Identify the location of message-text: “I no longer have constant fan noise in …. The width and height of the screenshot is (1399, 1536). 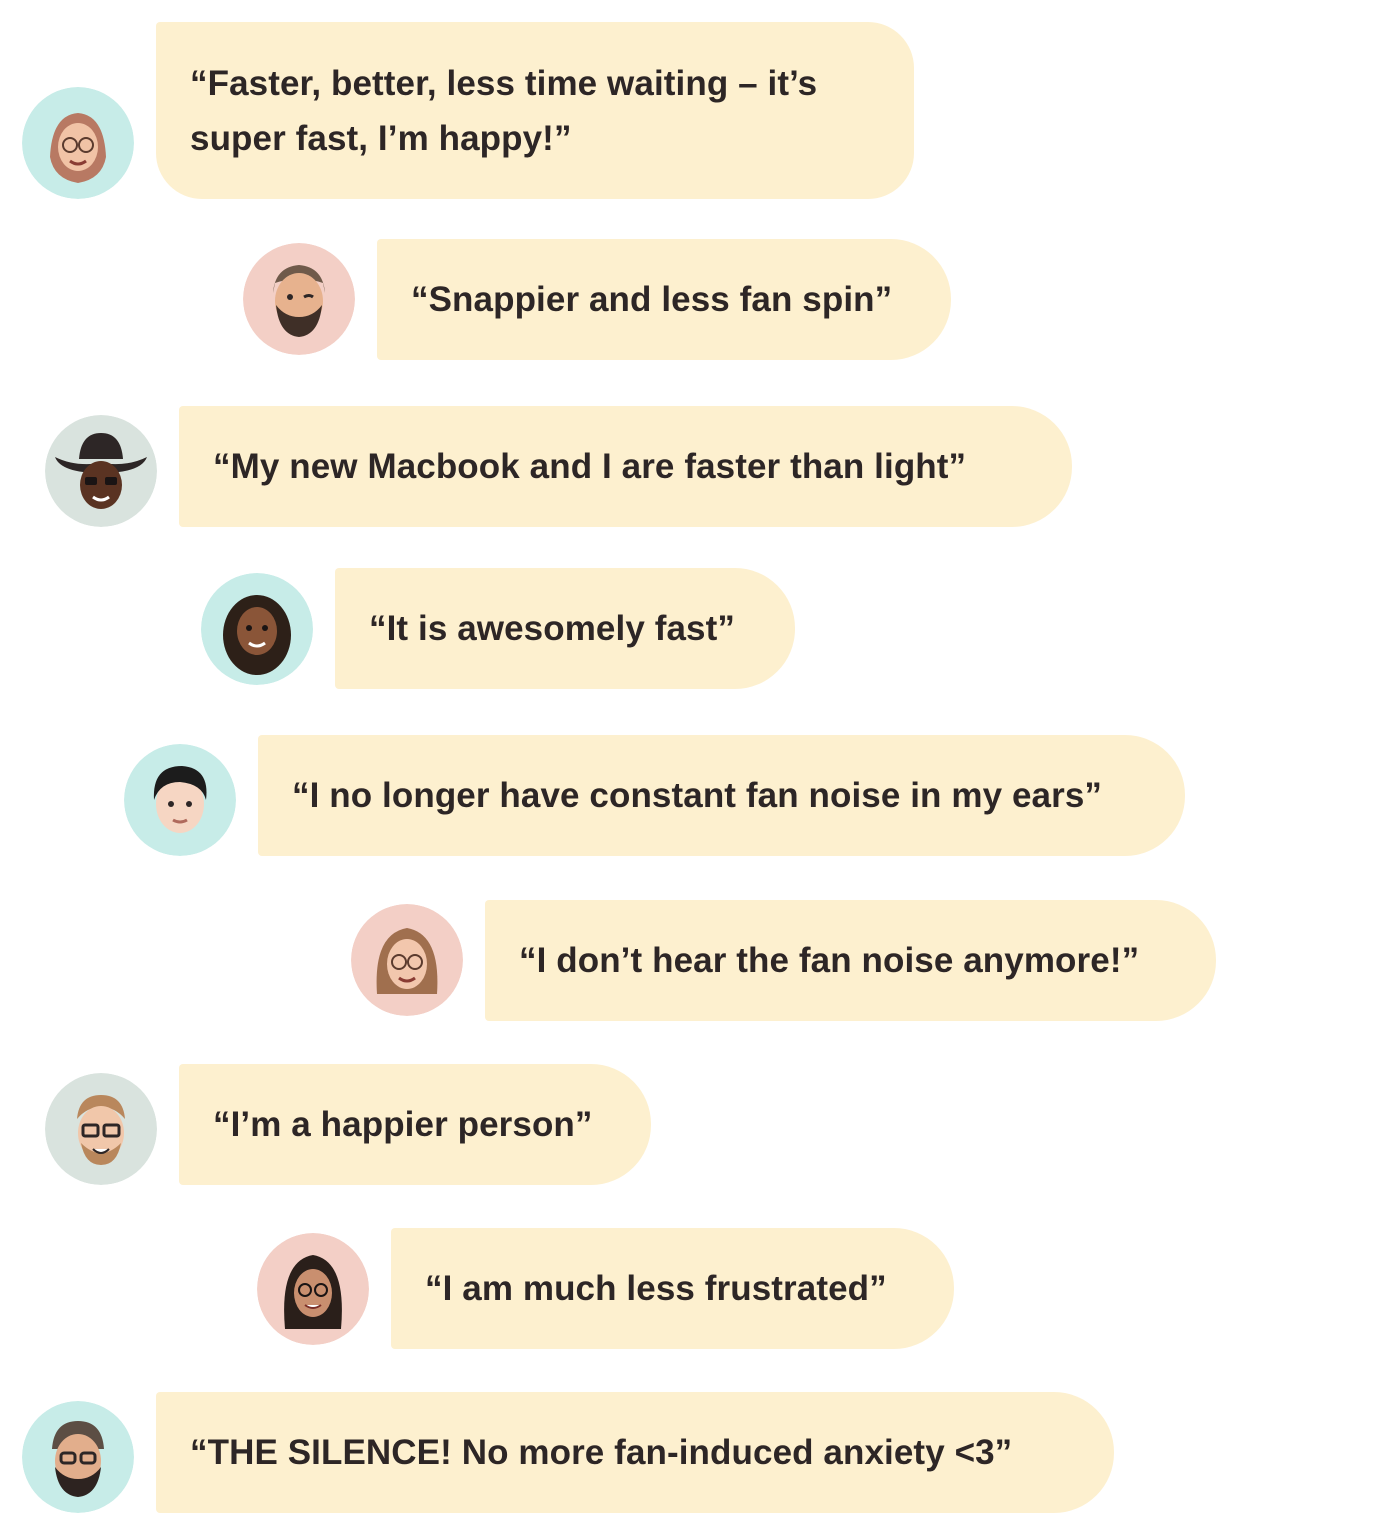
(697, 795).